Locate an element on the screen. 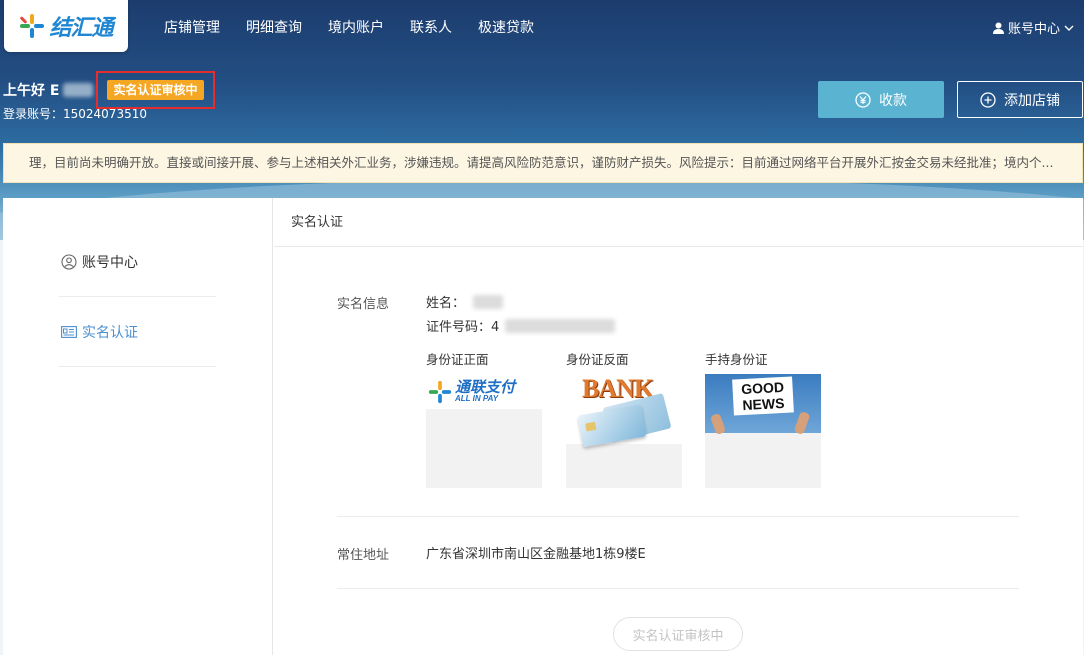  status-badge: 实名认证审核中 is located at coordinates (155, 90).